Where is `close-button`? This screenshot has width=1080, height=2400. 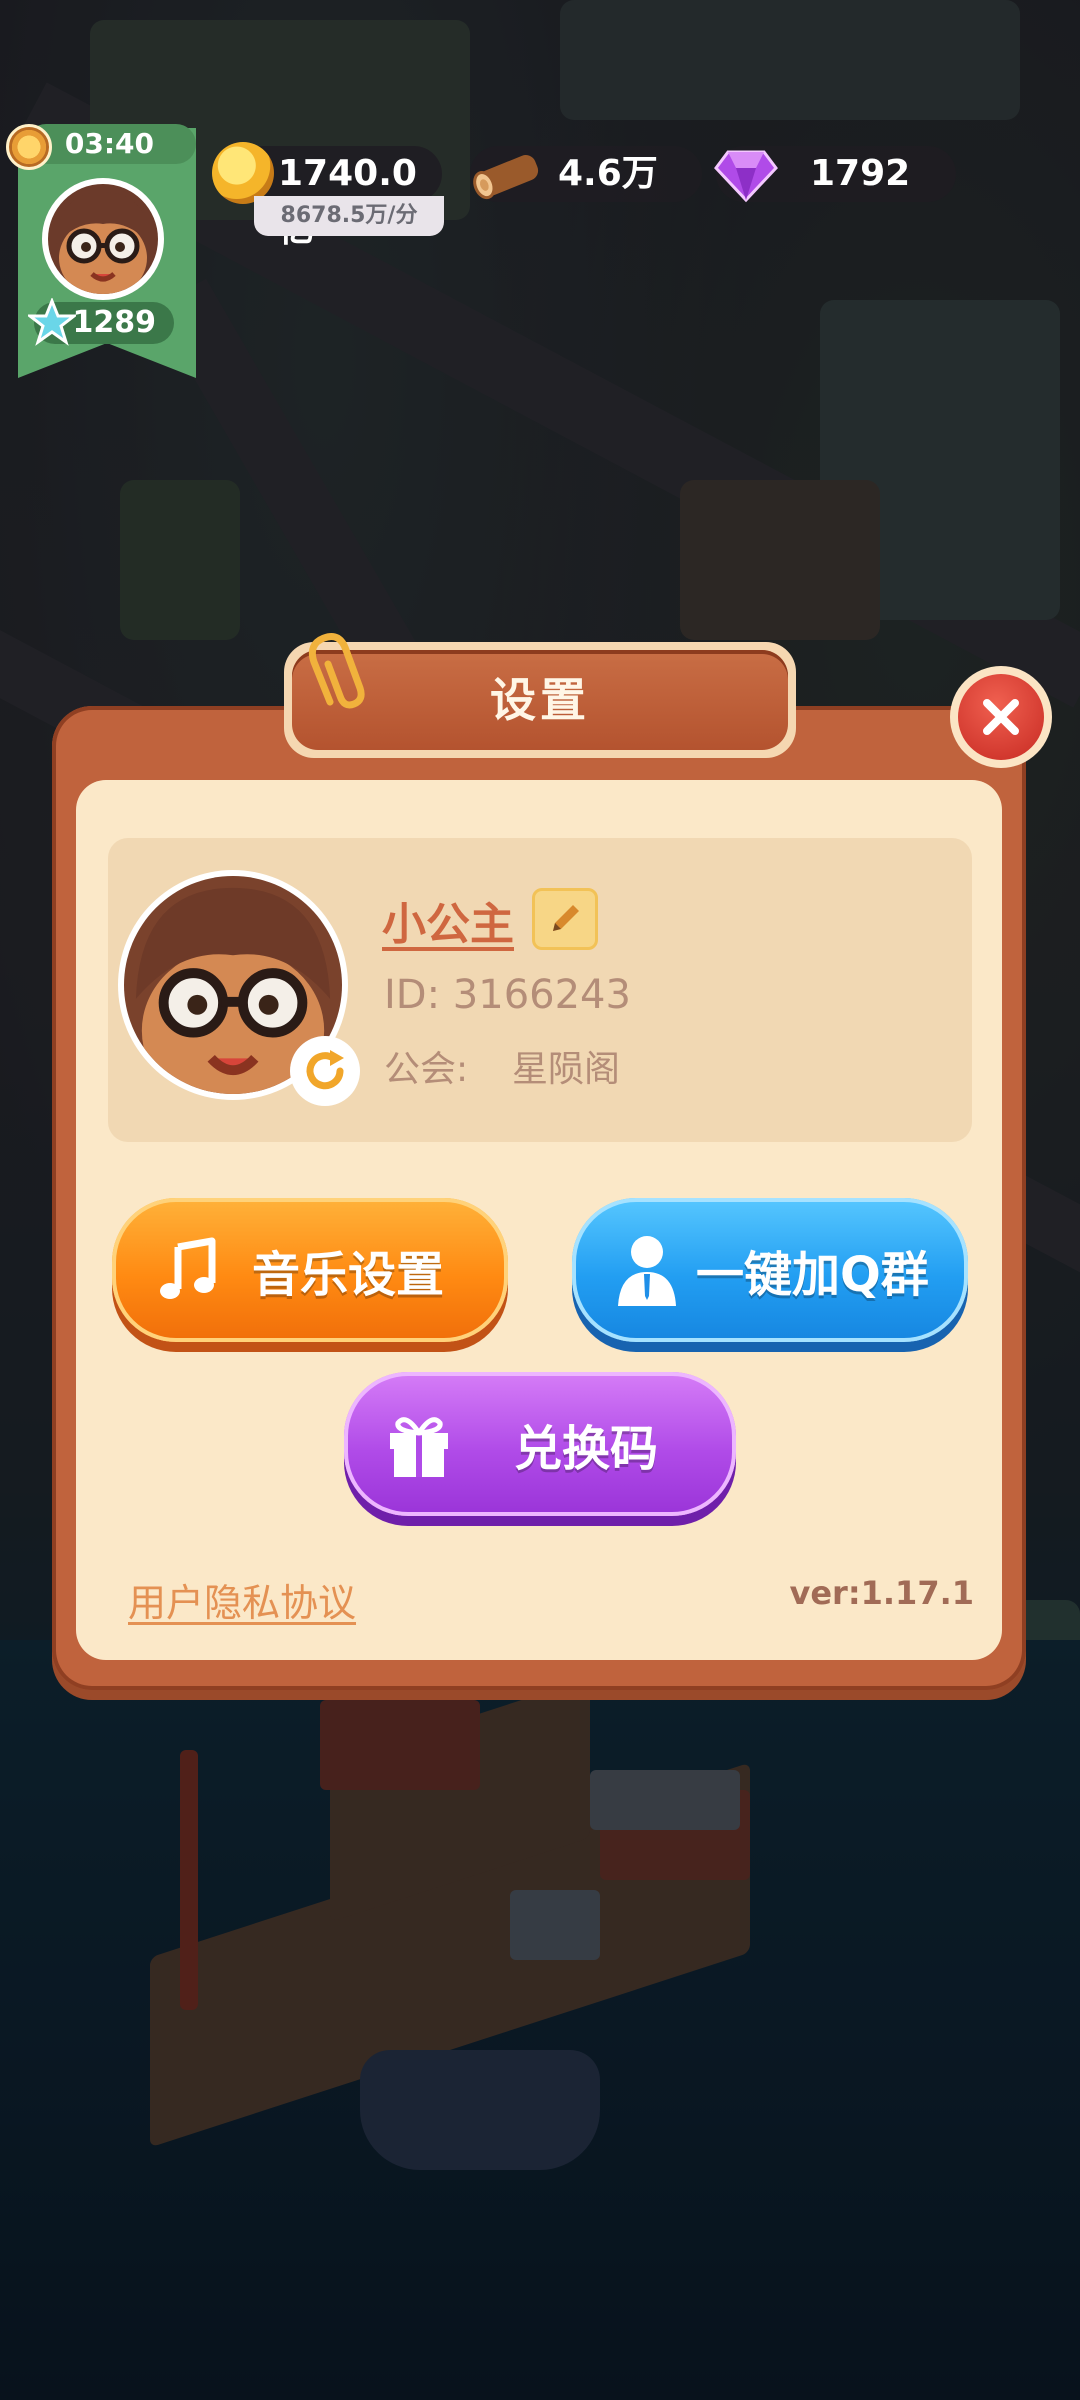
close-button is located at coordinates (1001, 717).